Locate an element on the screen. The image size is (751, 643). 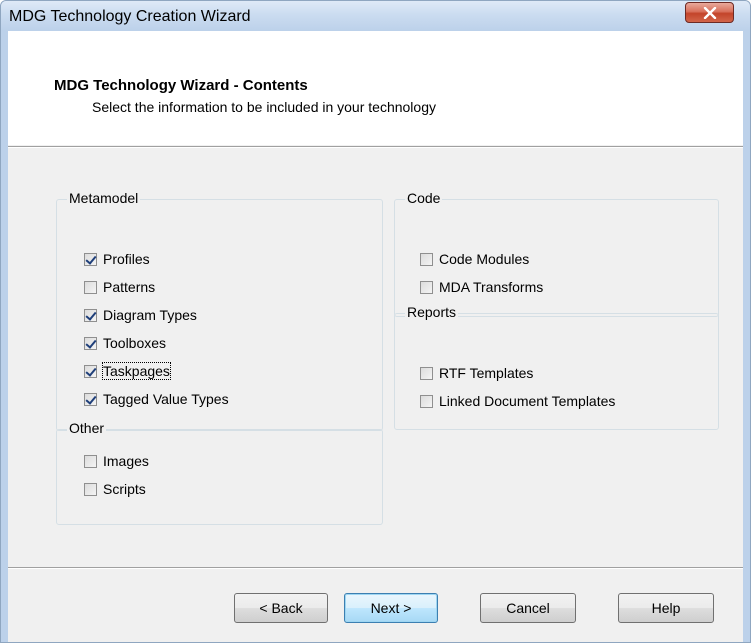
page-title: MDG Technology Wizard - Contents is located at coordinates (181, 85).